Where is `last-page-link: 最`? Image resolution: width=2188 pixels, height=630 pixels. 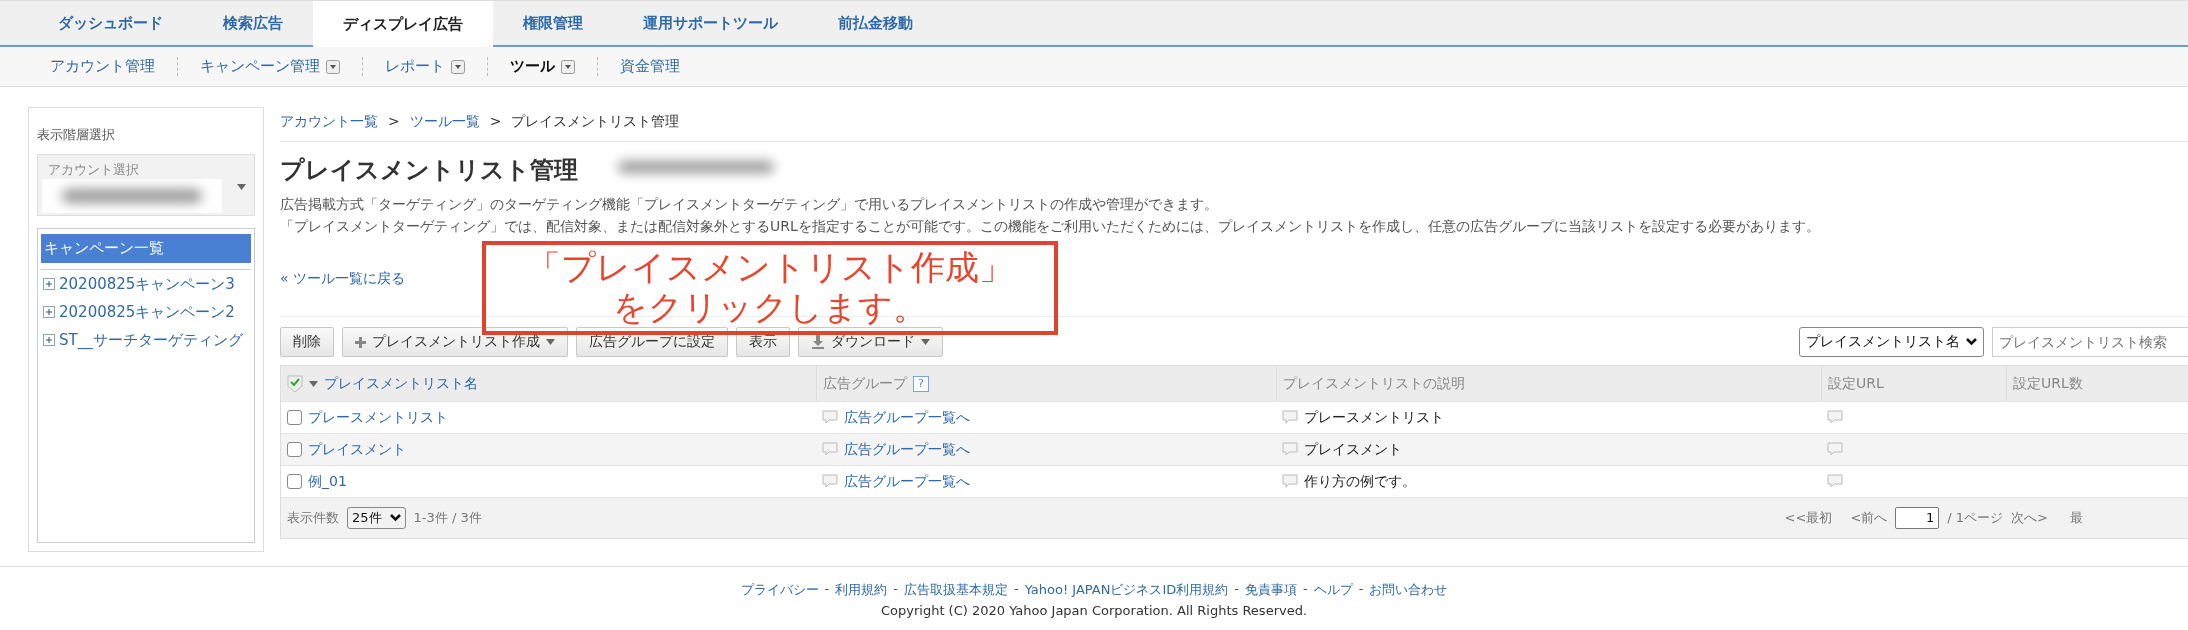
last-page-link: 最 is located at coordinates (2076, 518).